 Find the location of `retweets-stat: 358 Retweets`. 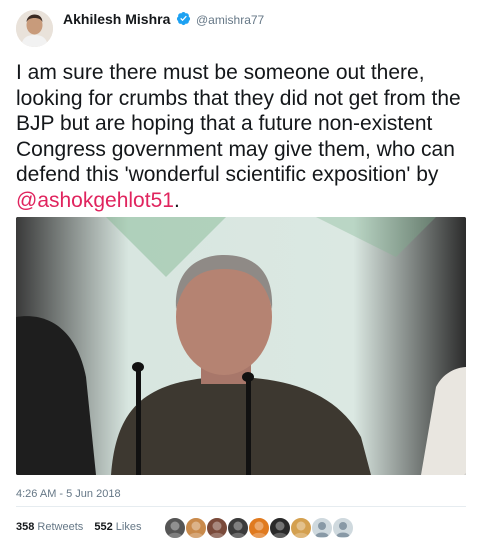

retweets-stat: 358 Retweets is located at coordinates (49, 527).